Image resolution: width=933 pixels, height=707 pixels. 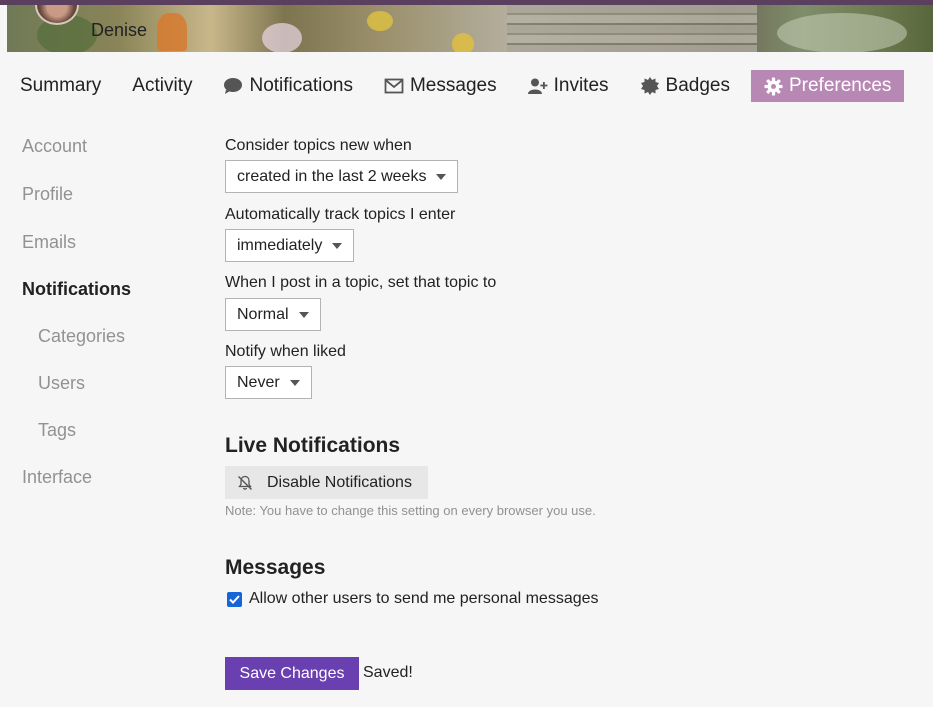 I want to click on tab-label: Activity, so click(x=162, y=85).